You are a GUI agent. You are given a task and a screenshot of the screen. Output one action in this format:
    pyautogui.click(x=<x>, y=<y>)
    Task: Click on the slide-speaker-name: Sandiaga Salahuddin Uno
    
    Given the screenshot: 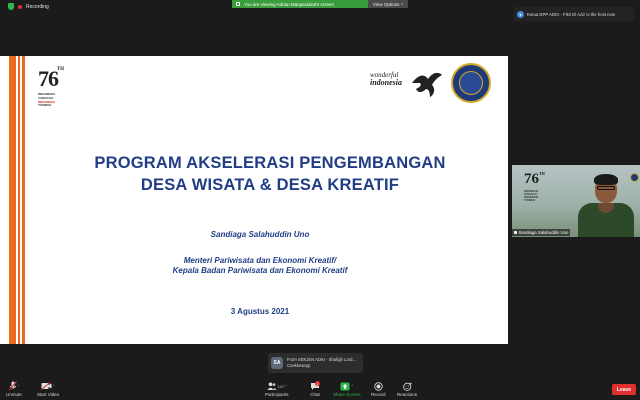 What is the action you would take?
    pyautogui.click(x=260, y=234)
    